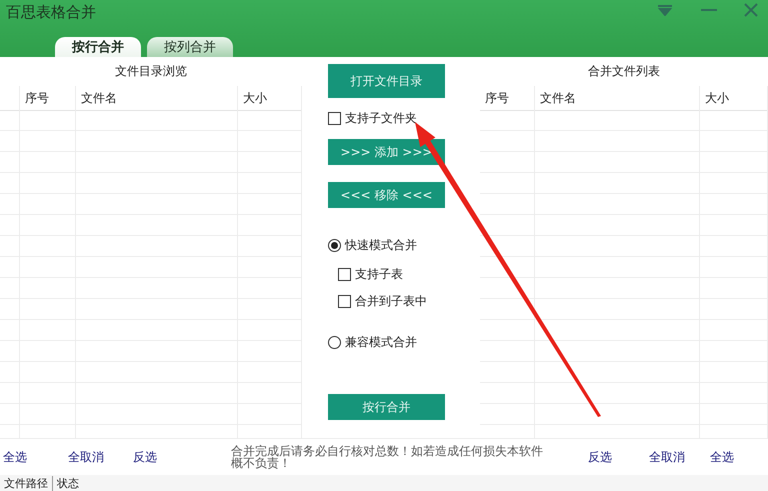  I want to click on tab: 按列合并, so click(190, 47).